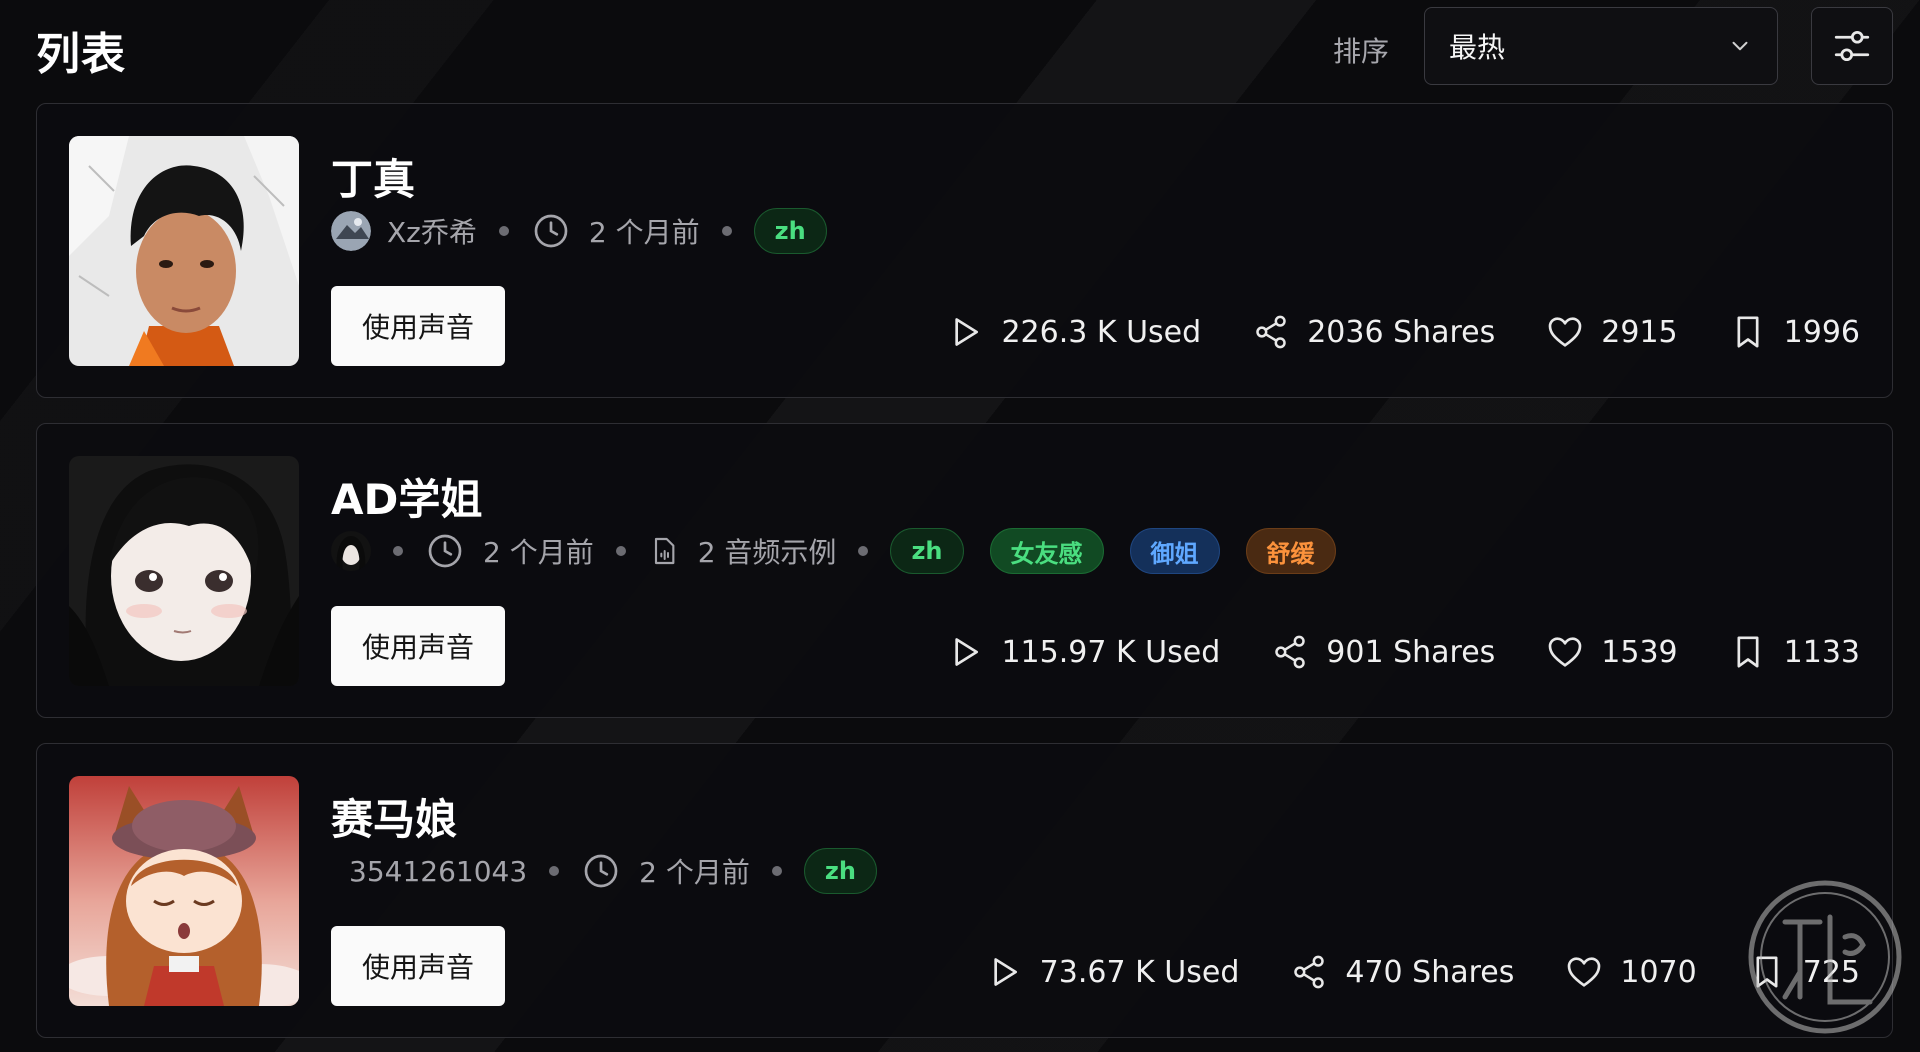  I want to click on chibi-horse-girl-image, so click(184, 891).